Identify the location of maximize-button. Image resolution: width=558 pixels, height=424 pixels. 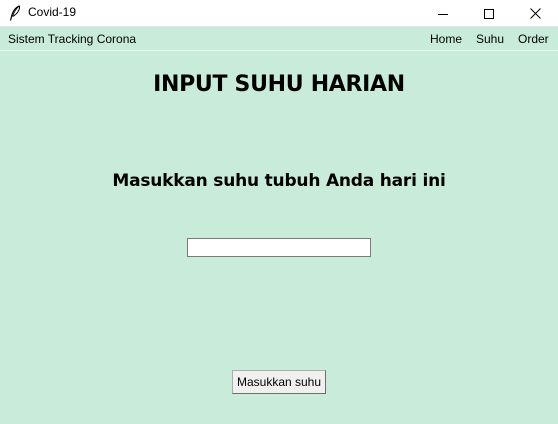
(489, 13).